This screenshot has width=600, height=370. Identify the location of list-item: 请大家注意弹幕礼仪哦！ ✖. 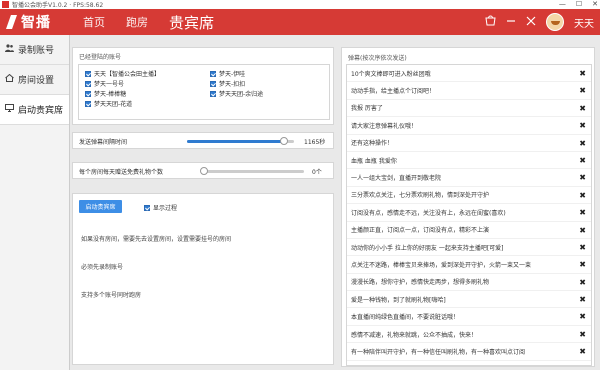
(469, 126).